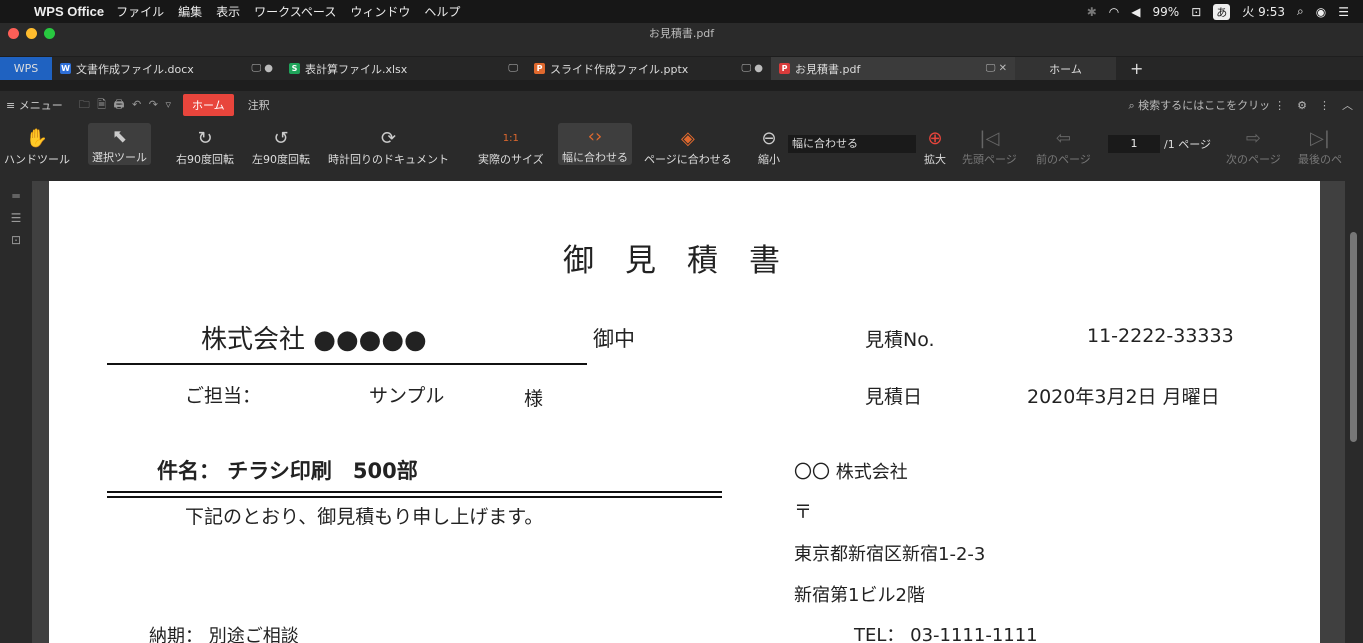 The height and width of the screenshot is (643, 1363). I want to click on battery-percent: 99%, so click(1166, 11).